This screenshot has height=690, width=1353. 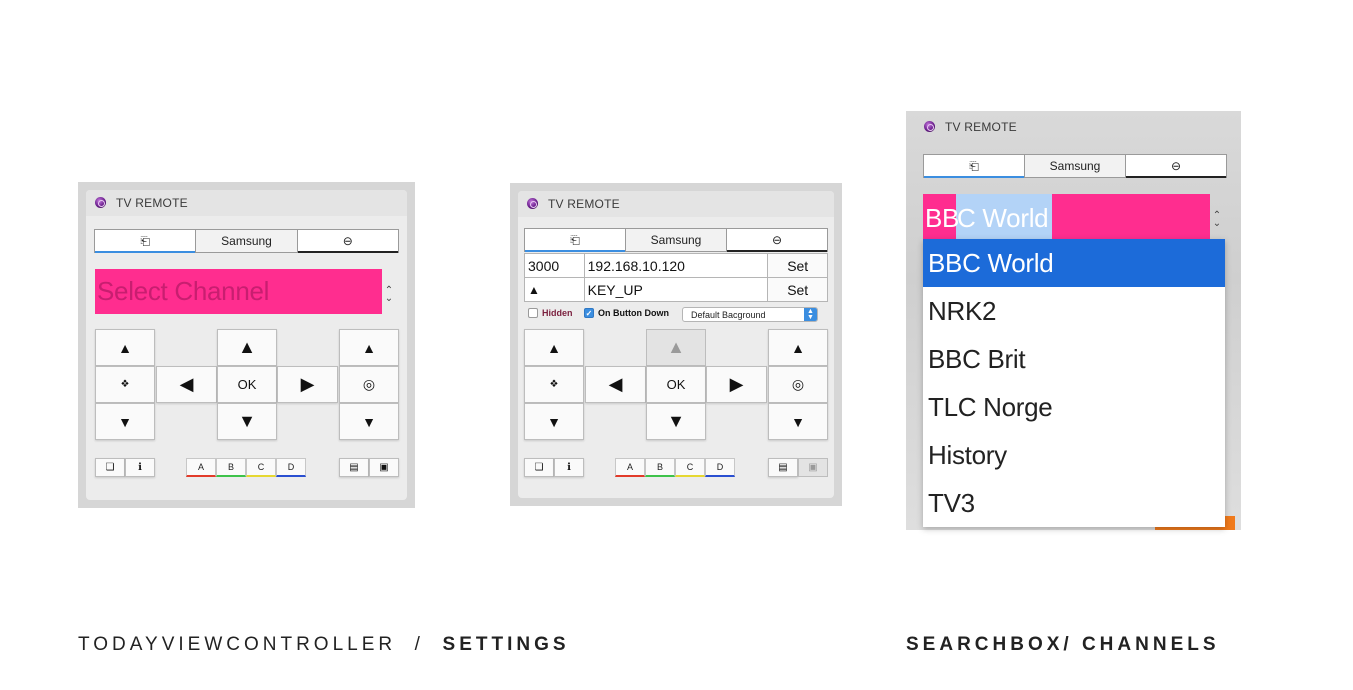 What do you see at coordinates (797, 265) in the screenshot?
I see `set-ip-button: Set` at bounding box center [797, 265].